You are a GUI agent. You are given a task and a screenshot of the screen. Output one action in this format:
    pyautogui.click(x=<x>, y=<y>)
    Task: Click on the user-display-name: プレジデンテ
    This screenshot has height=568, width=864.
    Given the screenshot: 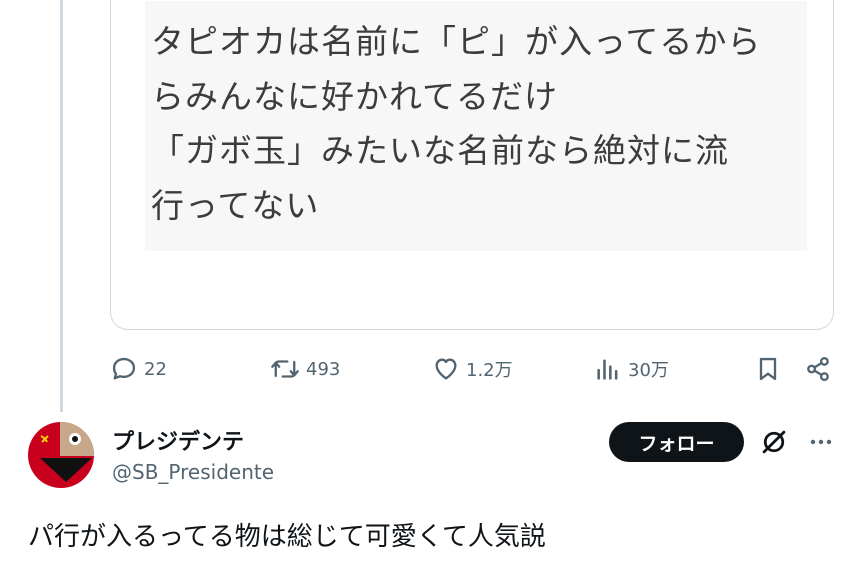 What is the action you would take?
    pyautogui.click(x=178, y=440)
    